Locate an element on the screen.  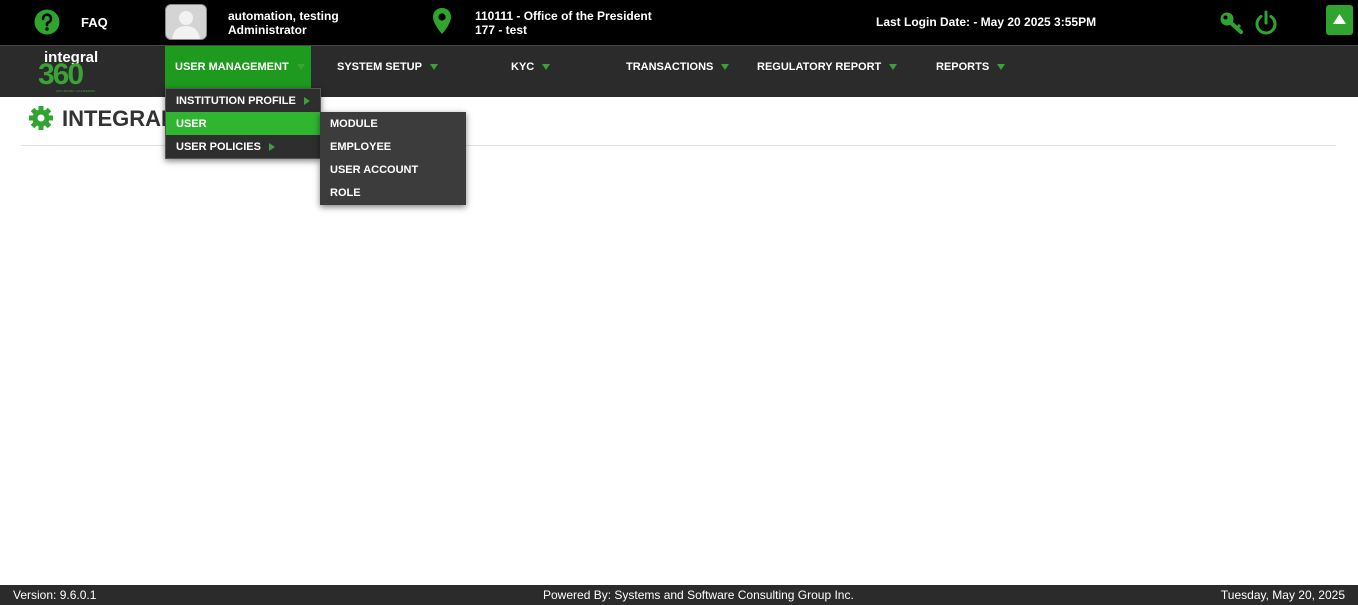
user-submenu: MODULE EMPLOYEE USER ACCOUNT ROLE is located at coordinates (393, 158).